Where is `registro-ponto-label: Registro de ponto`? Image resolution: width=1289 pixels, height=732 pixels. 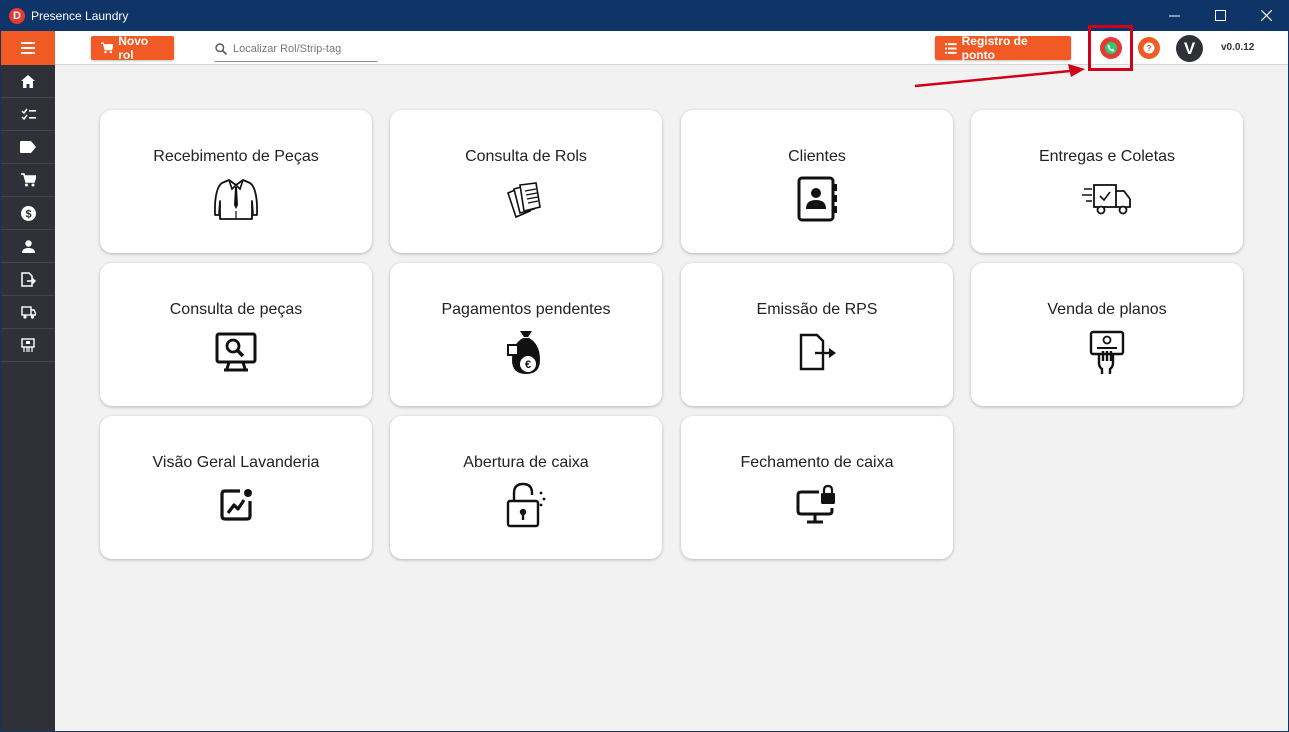 registro-ponto-label: Registro de ponto is located at coordinates (994, 48).